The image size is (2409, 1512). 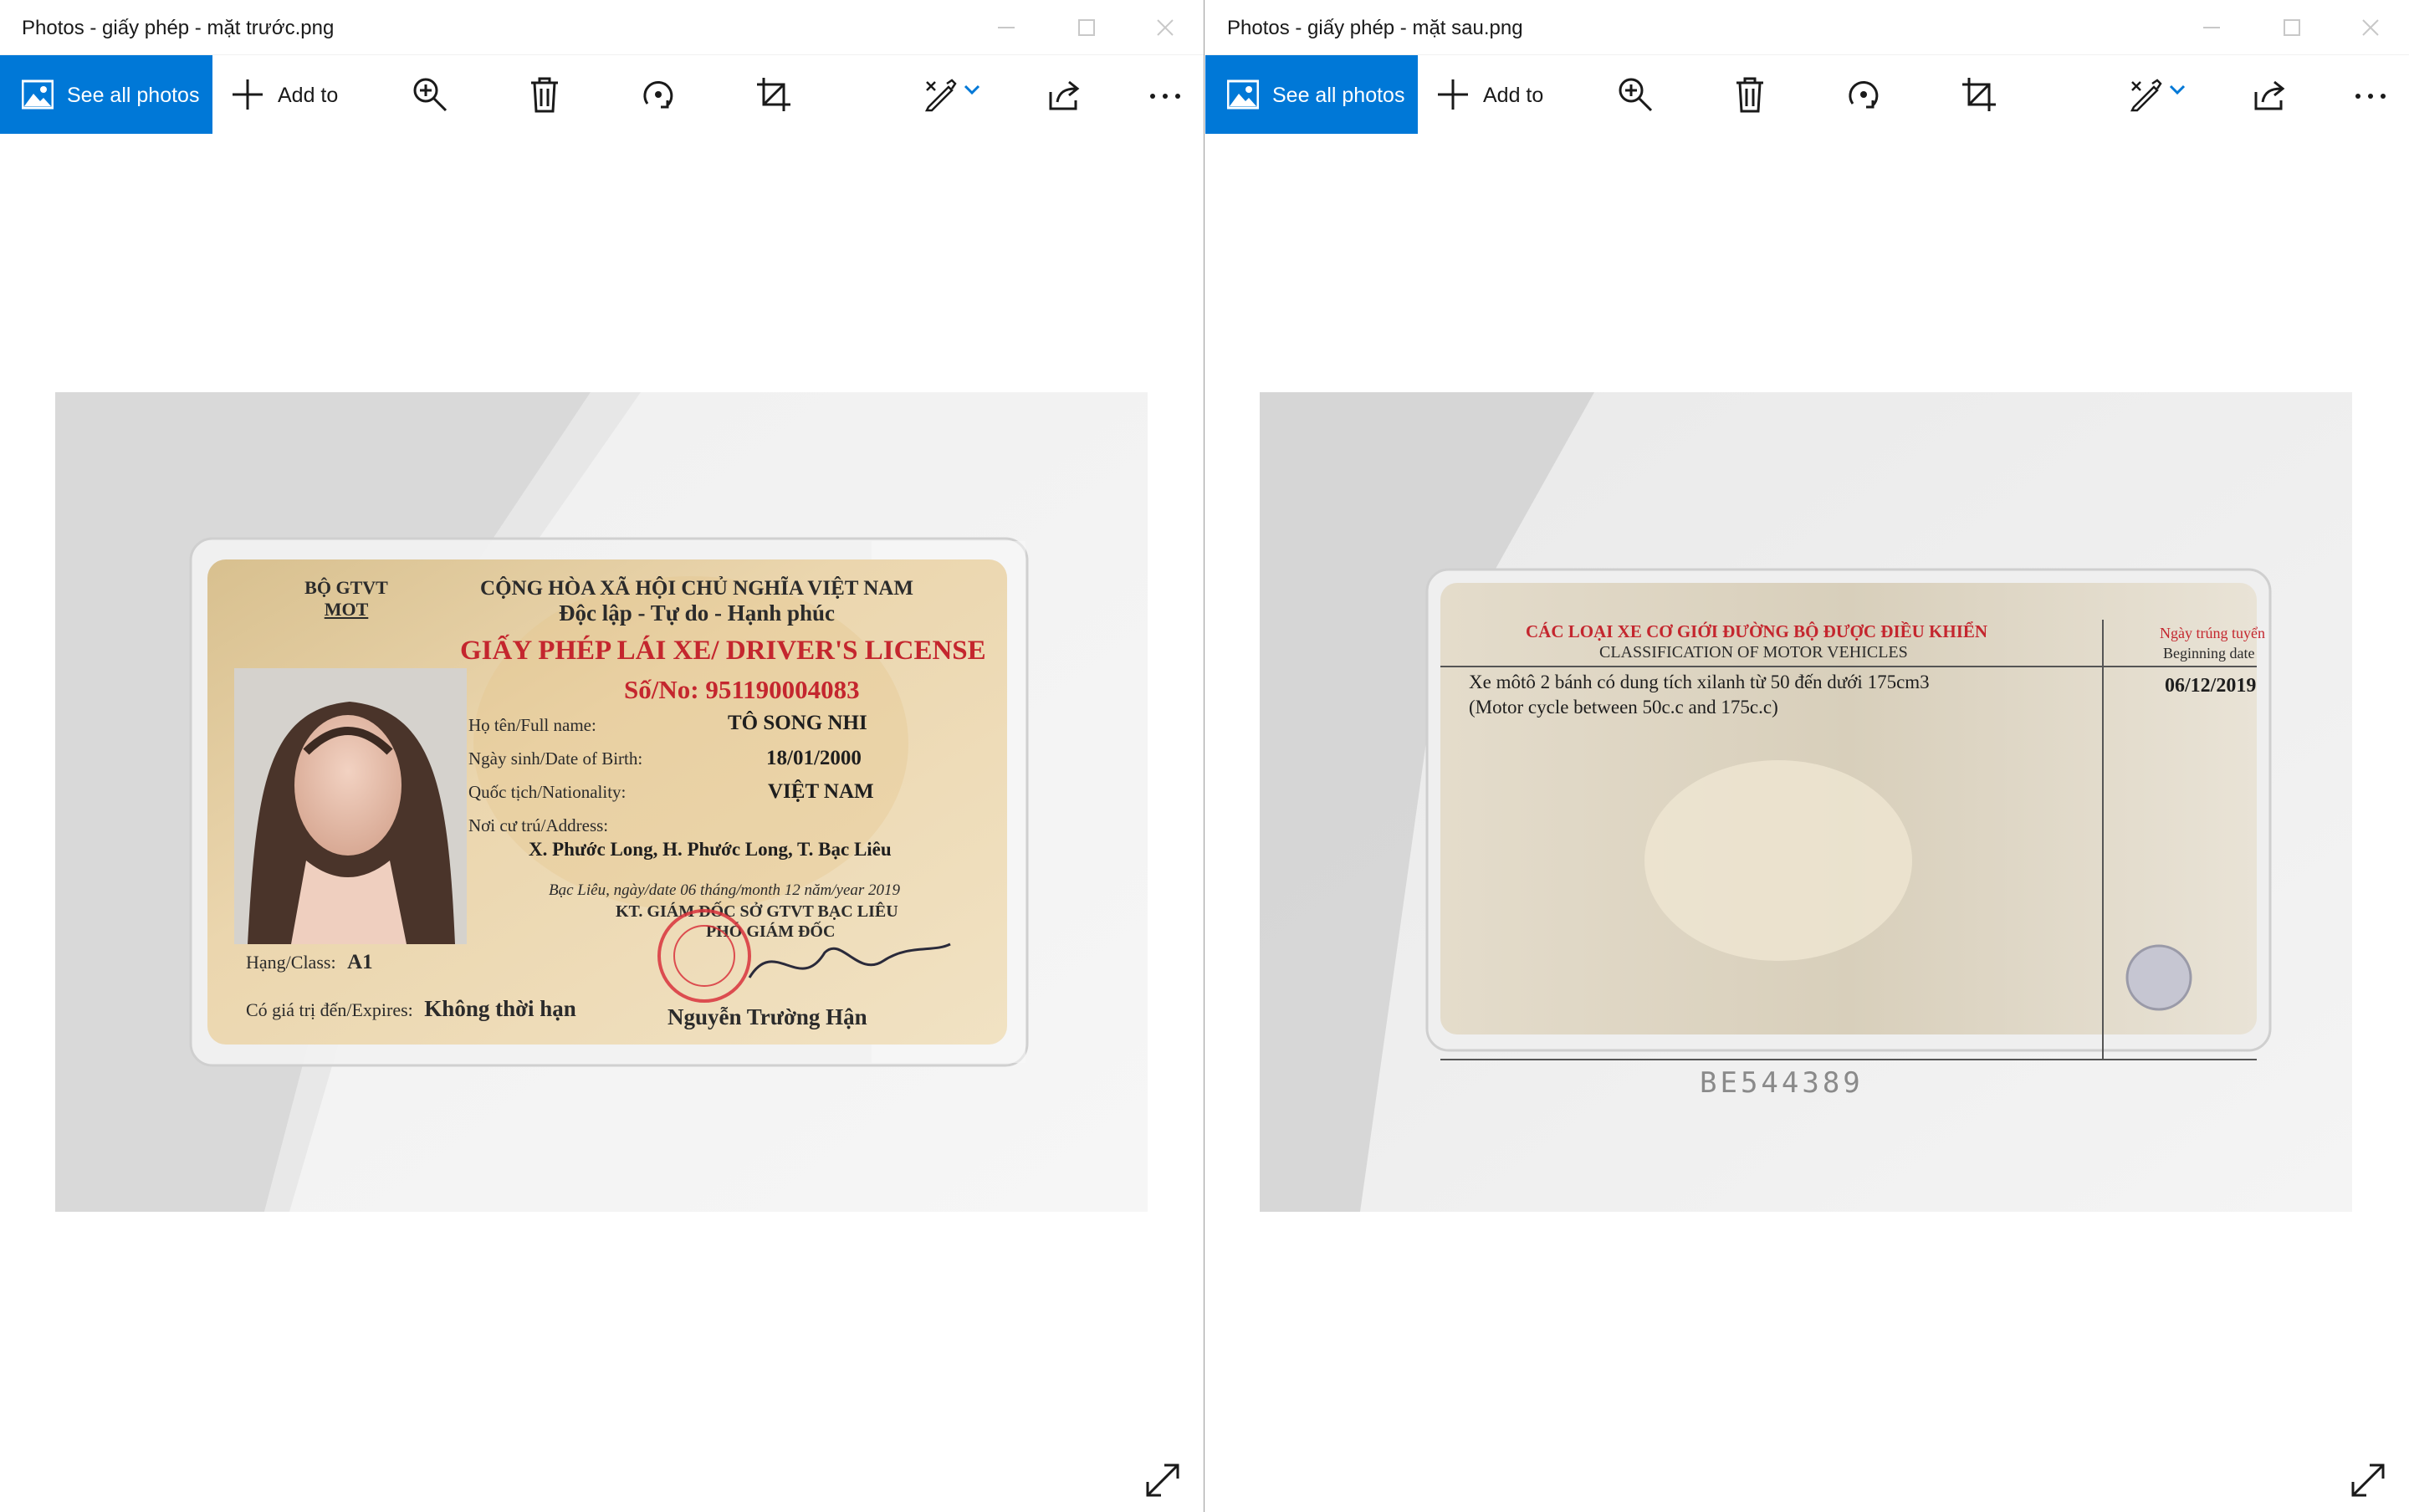 I want to click on nationality: VIỆT NAM, so click(x=821, y=791).